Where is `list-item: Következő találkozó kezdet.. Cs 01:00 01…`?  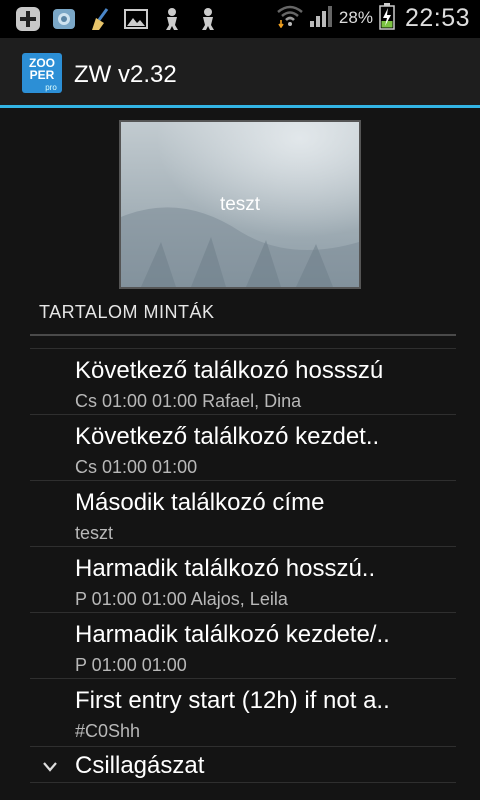 list-item: Következő találkozó kezdet.. Cs 01:00 01… is located at coordinates (243, 447).